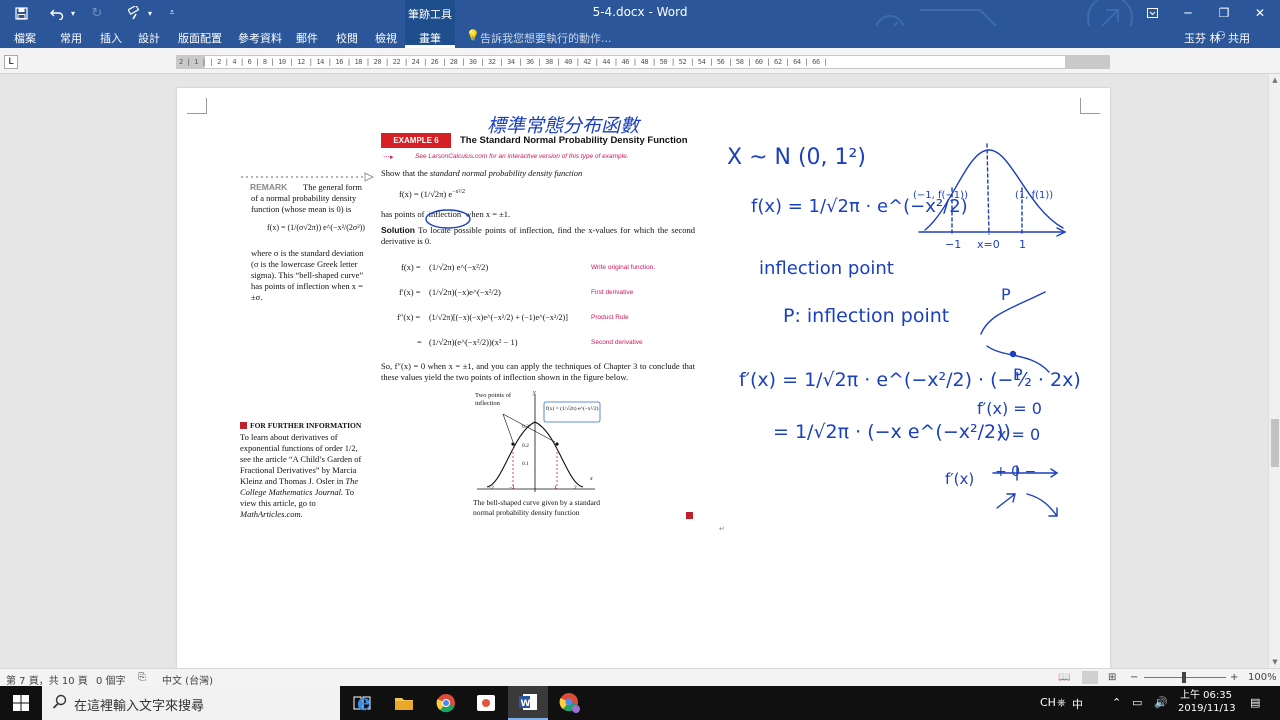 The width and height of the screenshot is (1280, 720). What do you see at coordinates (404, 703) in the screenshot?
I see `file-explorer-icon` at bounding box center [404, 703].